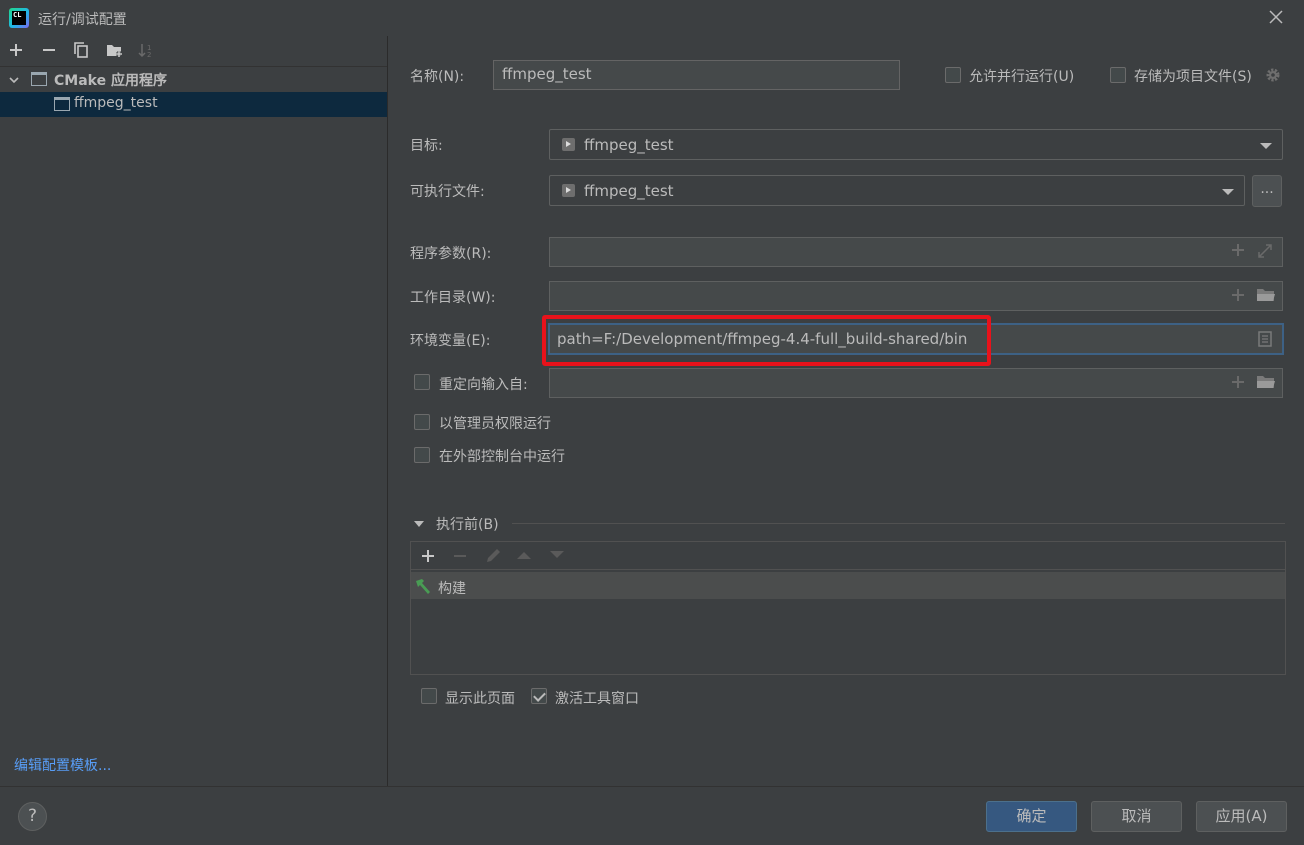 The width and height of the screenshot is (1304, 845). I want to click on working-directory-input, so click(916, 296).